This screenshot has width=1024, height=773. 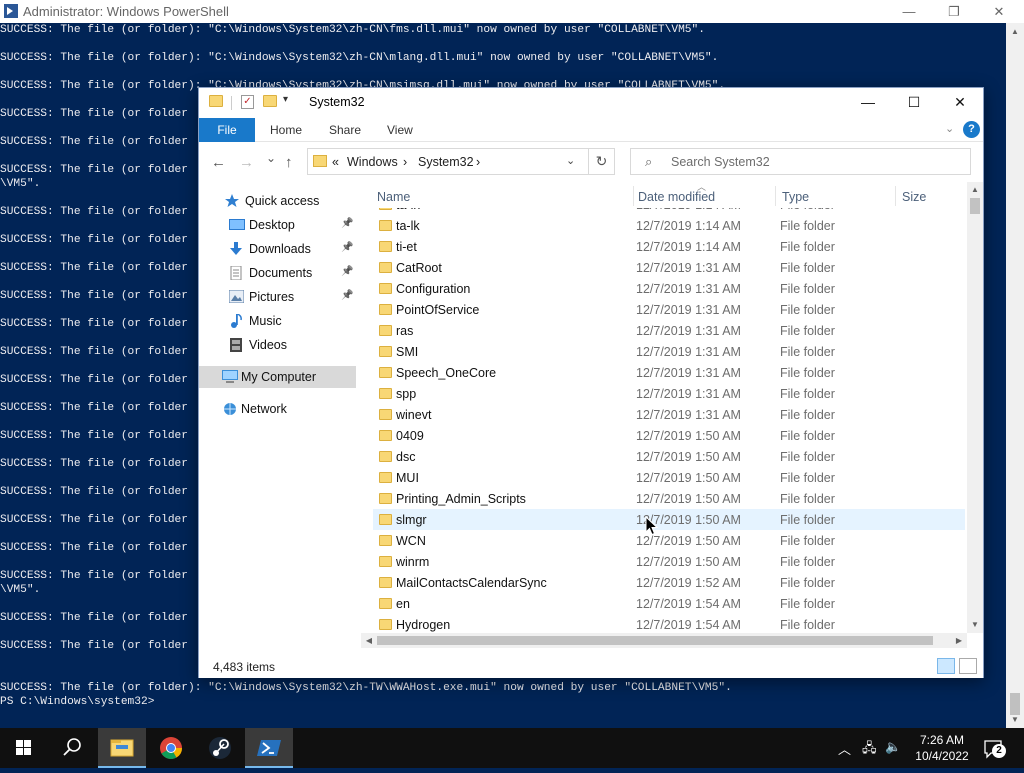 I want to click on sidebar-item-quick-access: Quick access, so click(x=279, y=201).